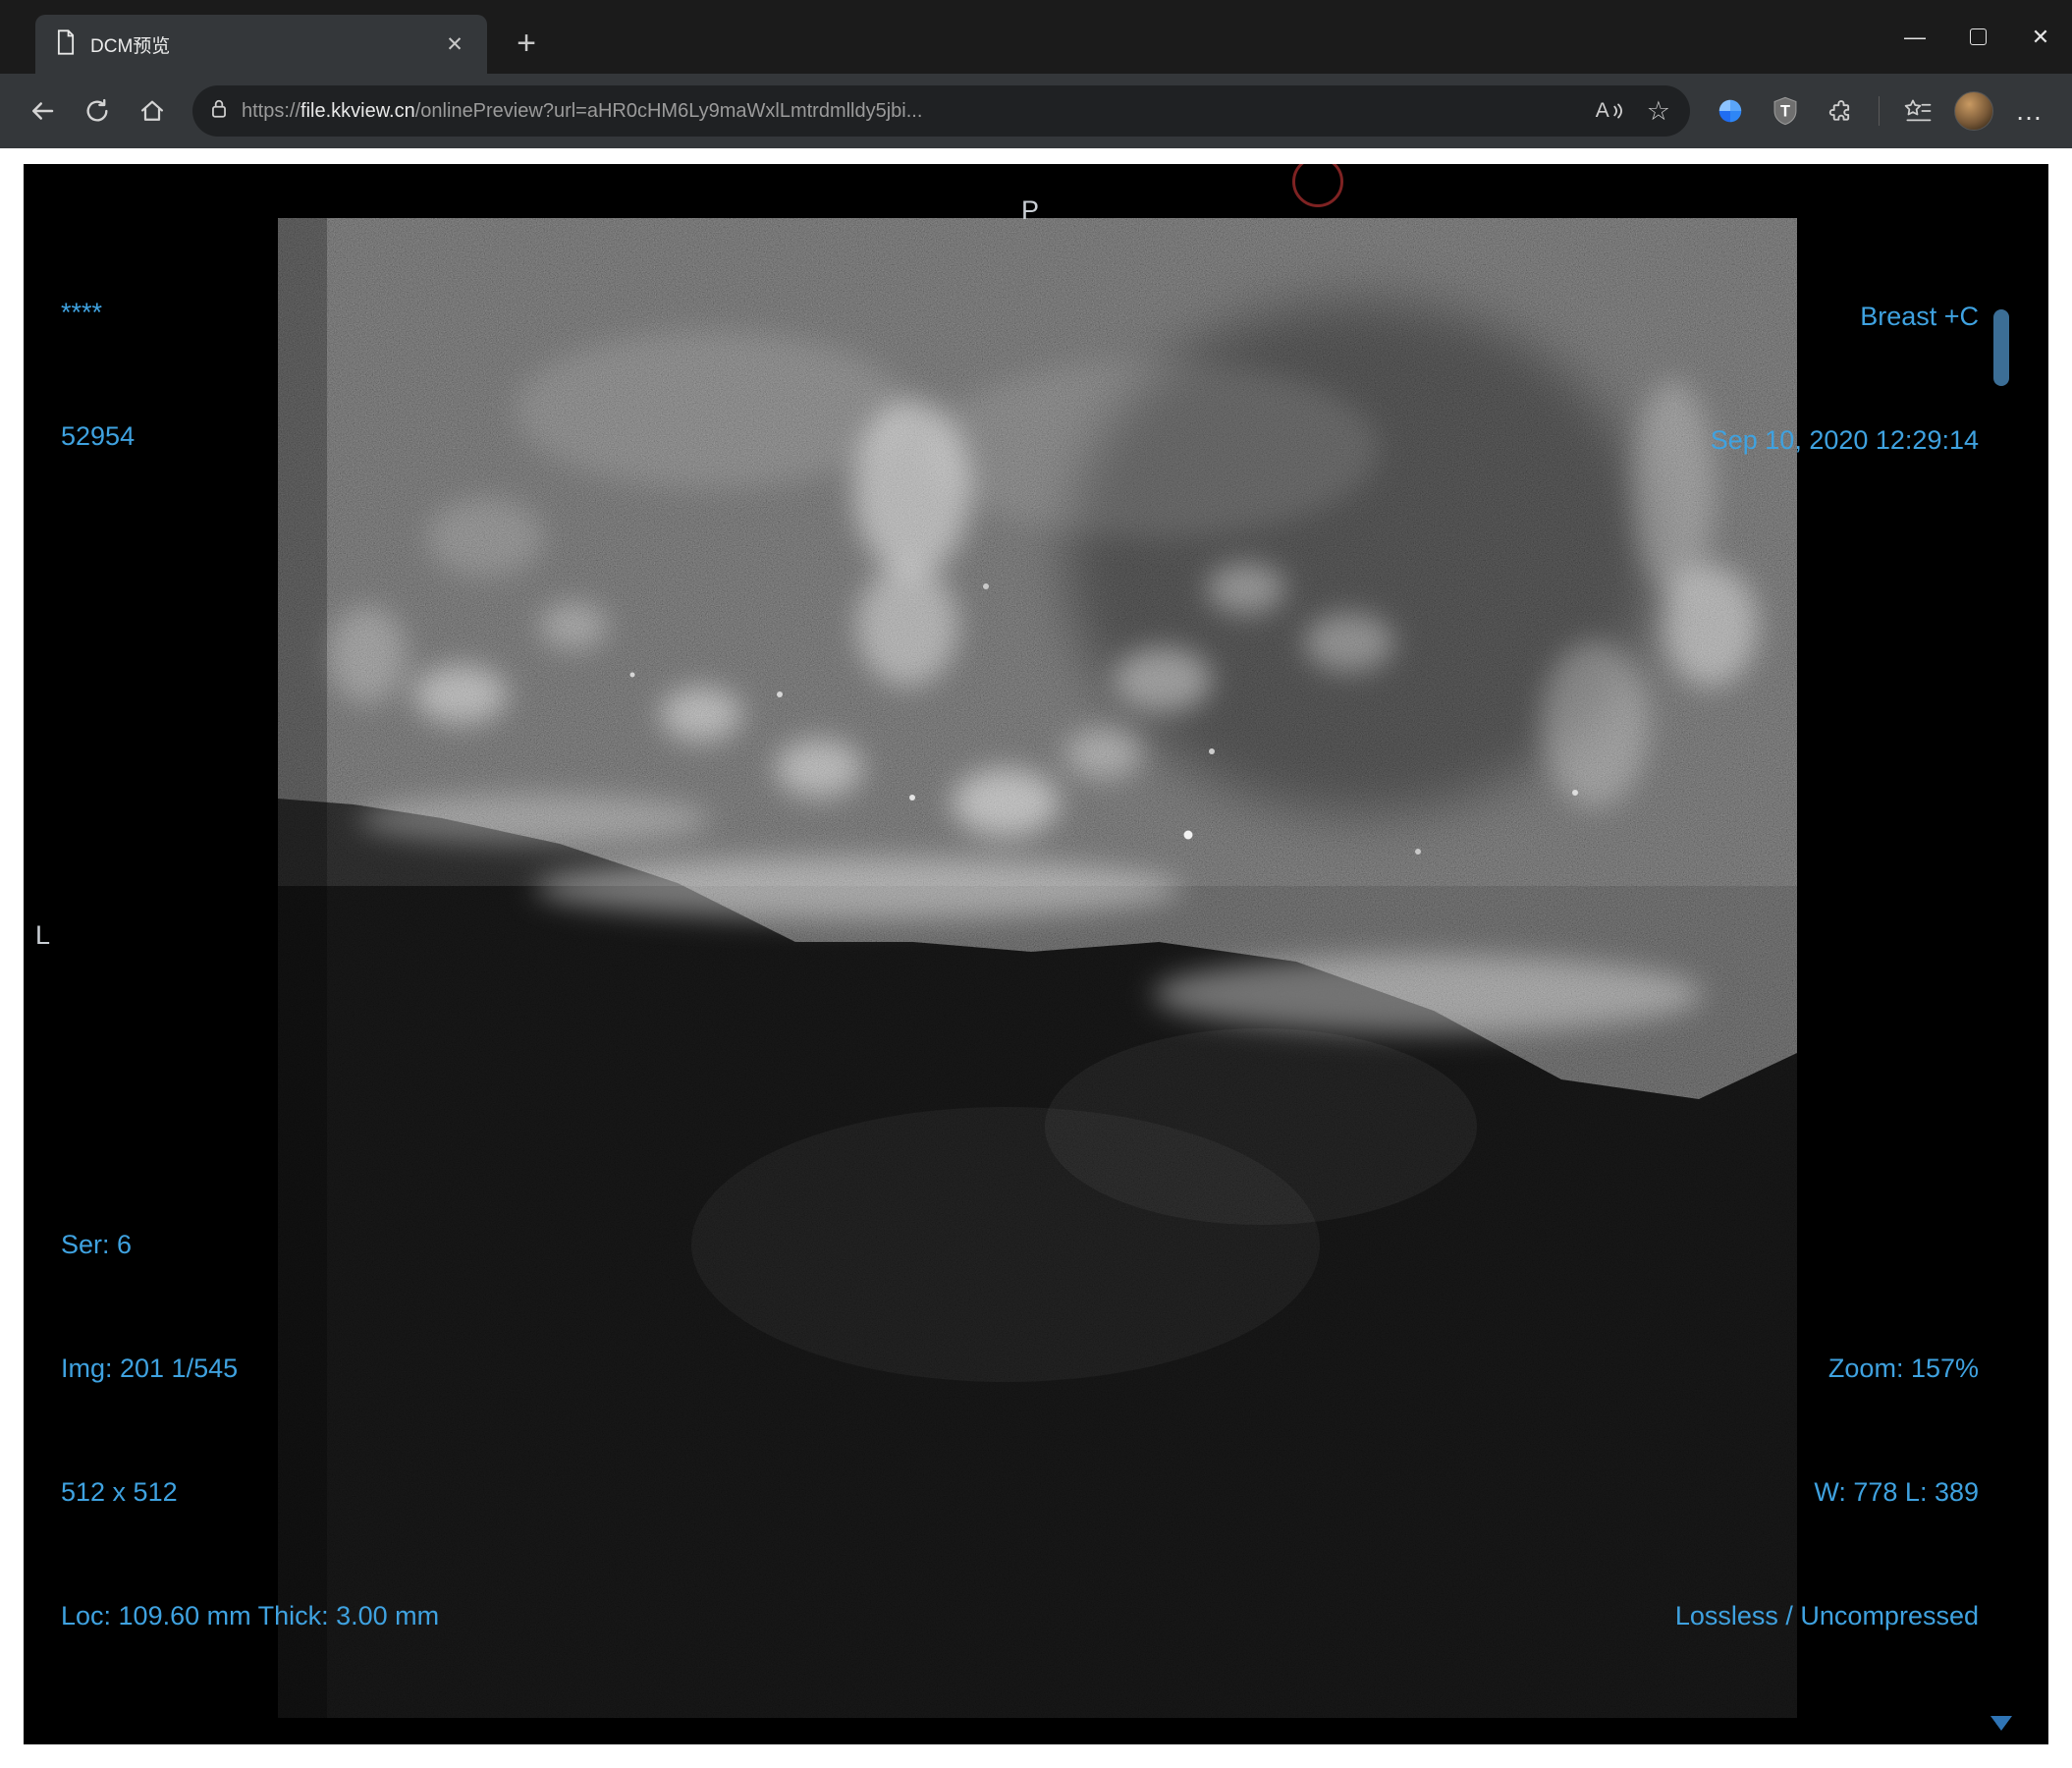  I want to click on patient-name-masked: ****, so click(82, 312).